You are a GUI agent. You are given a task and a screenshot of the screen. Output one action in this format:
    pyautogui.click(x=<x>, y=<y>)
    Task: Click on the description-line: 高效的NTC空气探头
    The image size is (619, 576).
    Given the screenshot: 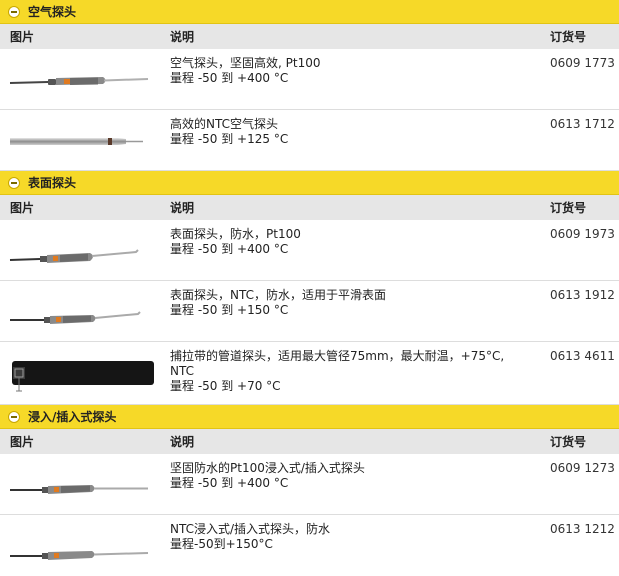 What is the action you would take?
    pyautogui.click(x=224, y=124)
    